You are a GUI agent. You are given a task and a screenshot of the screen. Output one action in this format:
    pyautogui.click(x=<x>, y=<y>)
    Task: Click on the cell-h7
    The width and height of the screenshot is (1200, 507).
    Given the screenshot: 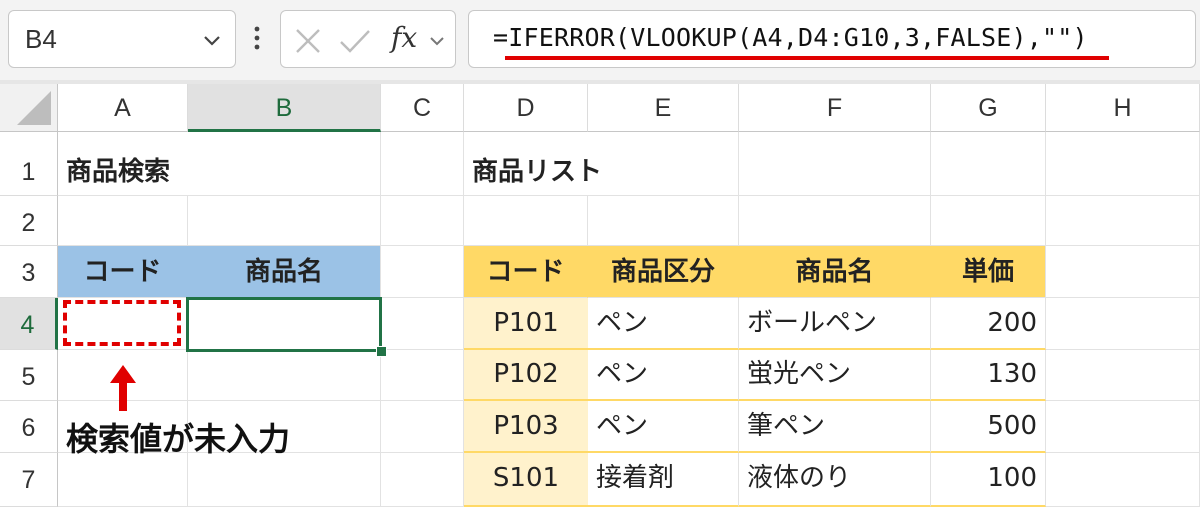 What is the action you would take?
    pyautogui.click(x=1123, y=480)
    